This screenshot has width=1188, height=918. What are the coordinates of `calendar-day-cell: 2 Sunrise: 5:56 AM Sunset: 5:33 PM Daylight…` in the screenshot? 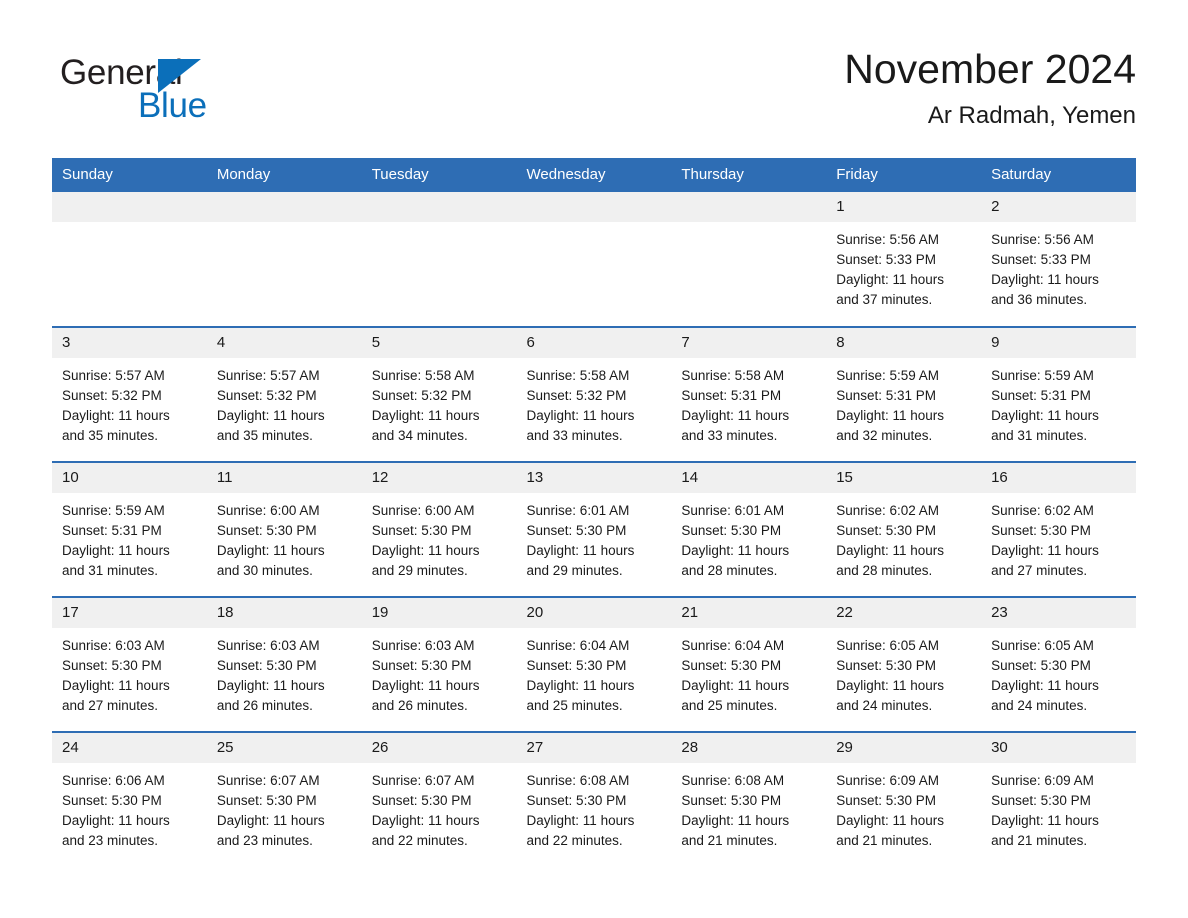 It's located at (1058, 259).